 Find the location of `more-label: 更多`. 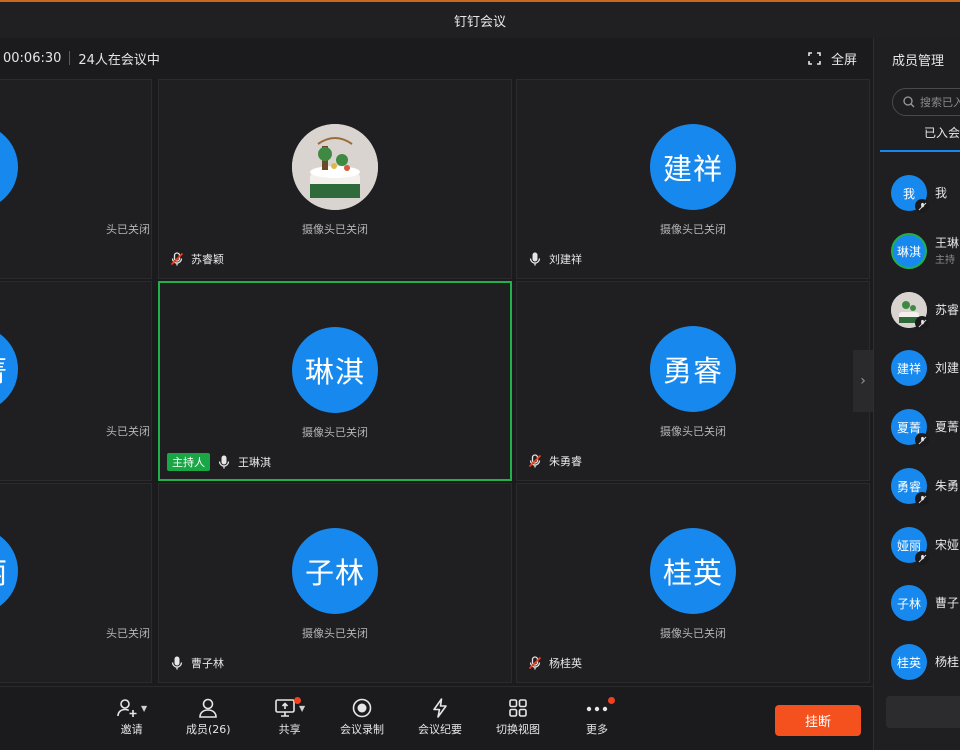

more-label: 更多 is located at coordinates (597, 729).